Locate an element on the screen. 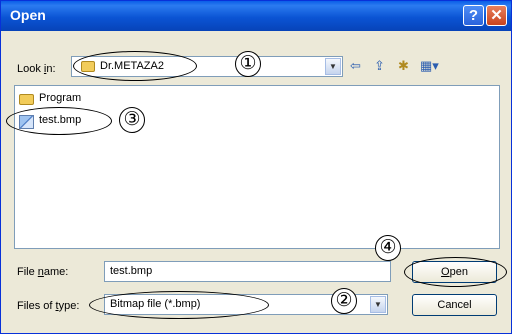 Image resolution: width=512 pixels, height=334 pixels. callout-1: ① is located at coordinates (248, 64).